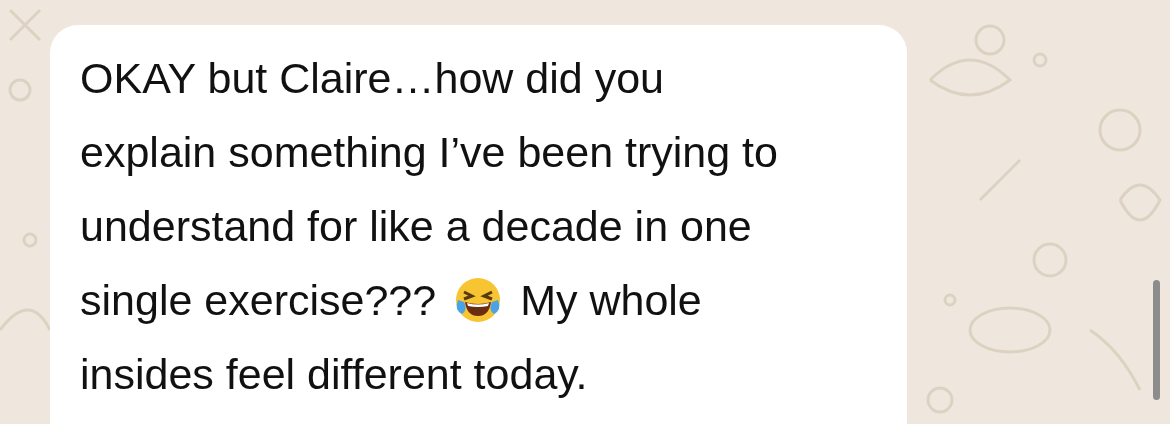  Describe the element at coordinates (478, 300) in the screenshot. I see `laughing-emoji-icon` at that location.